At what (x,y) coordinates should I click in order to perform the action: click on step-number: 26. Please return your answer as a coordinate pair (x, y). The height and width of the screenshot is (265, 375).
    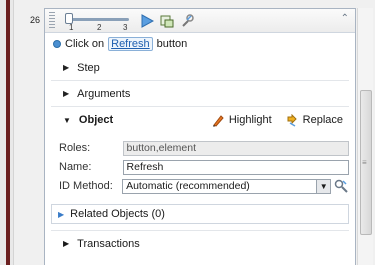
    Looking at the image, I should click on (35, 20).